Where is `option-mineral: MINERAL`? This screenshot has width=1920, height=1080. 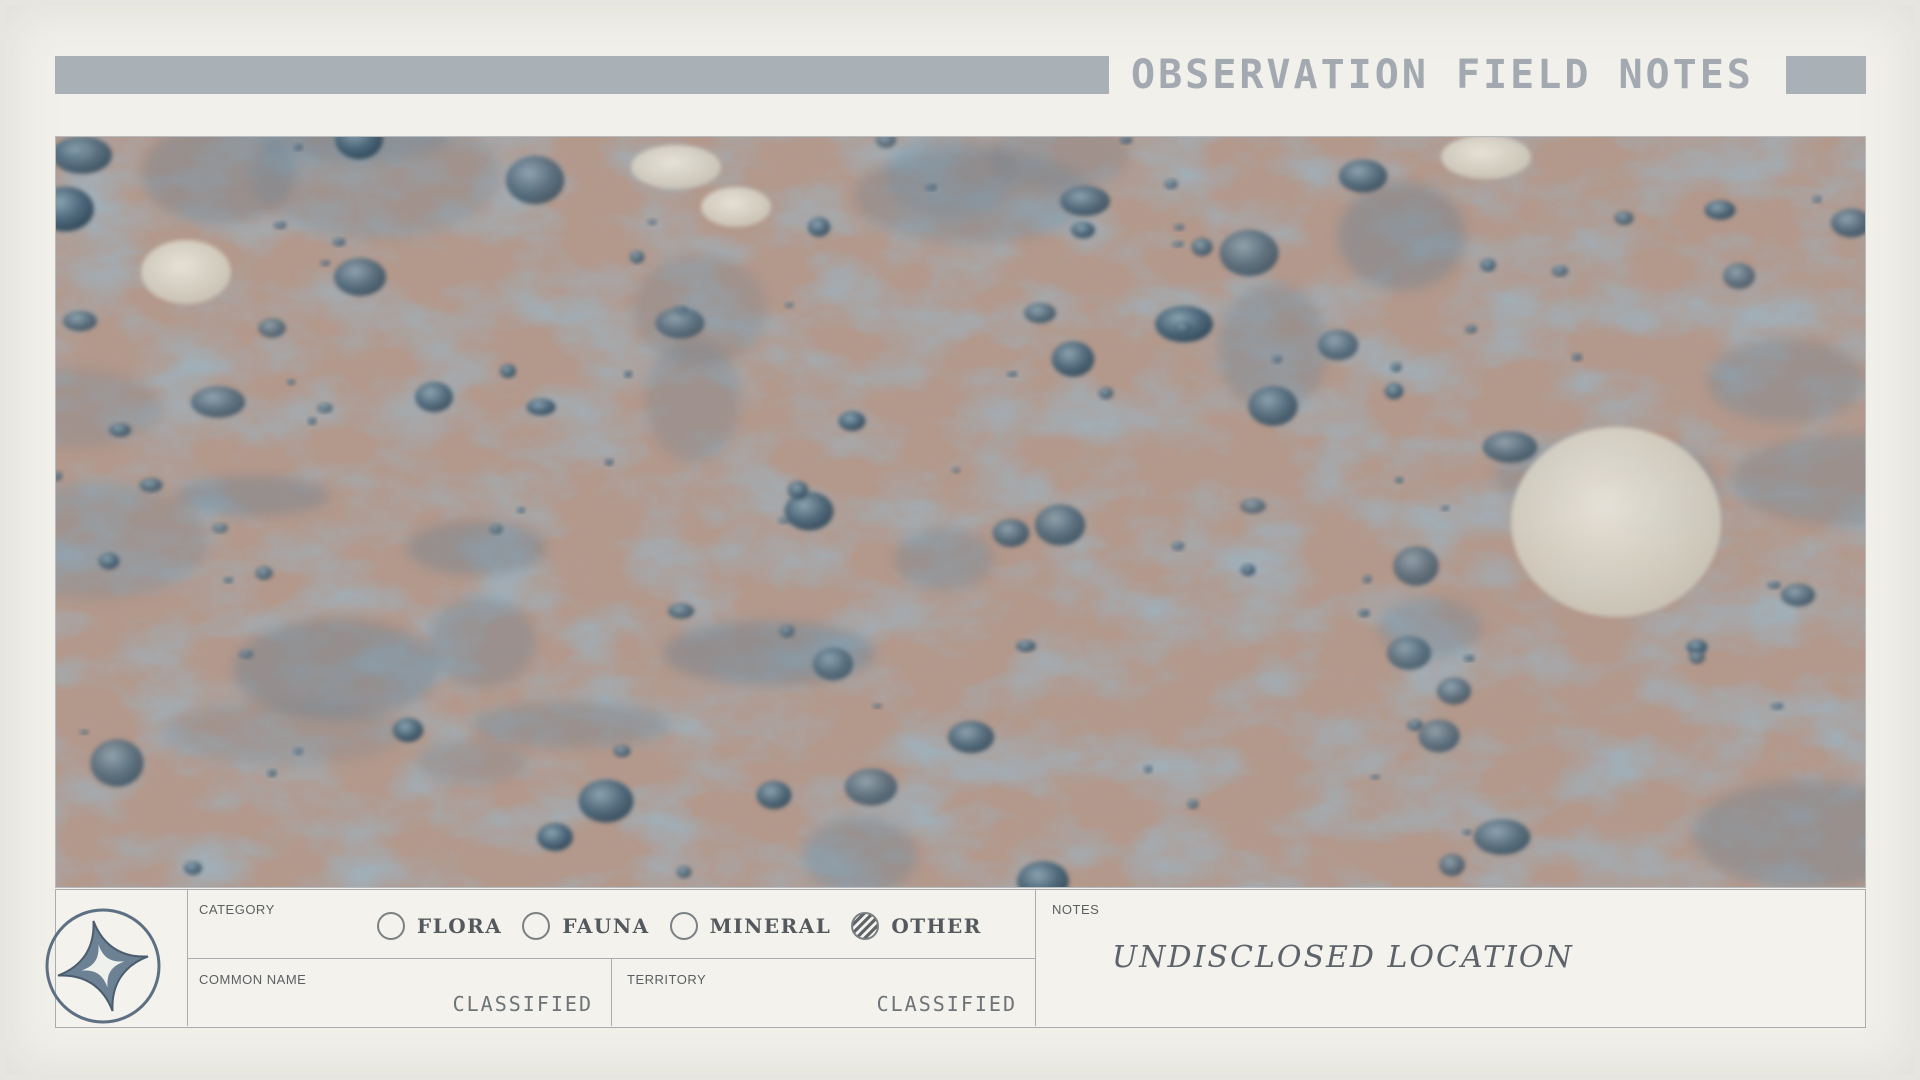
option-mineral: MINERAL is located at coordinates (750, 926).